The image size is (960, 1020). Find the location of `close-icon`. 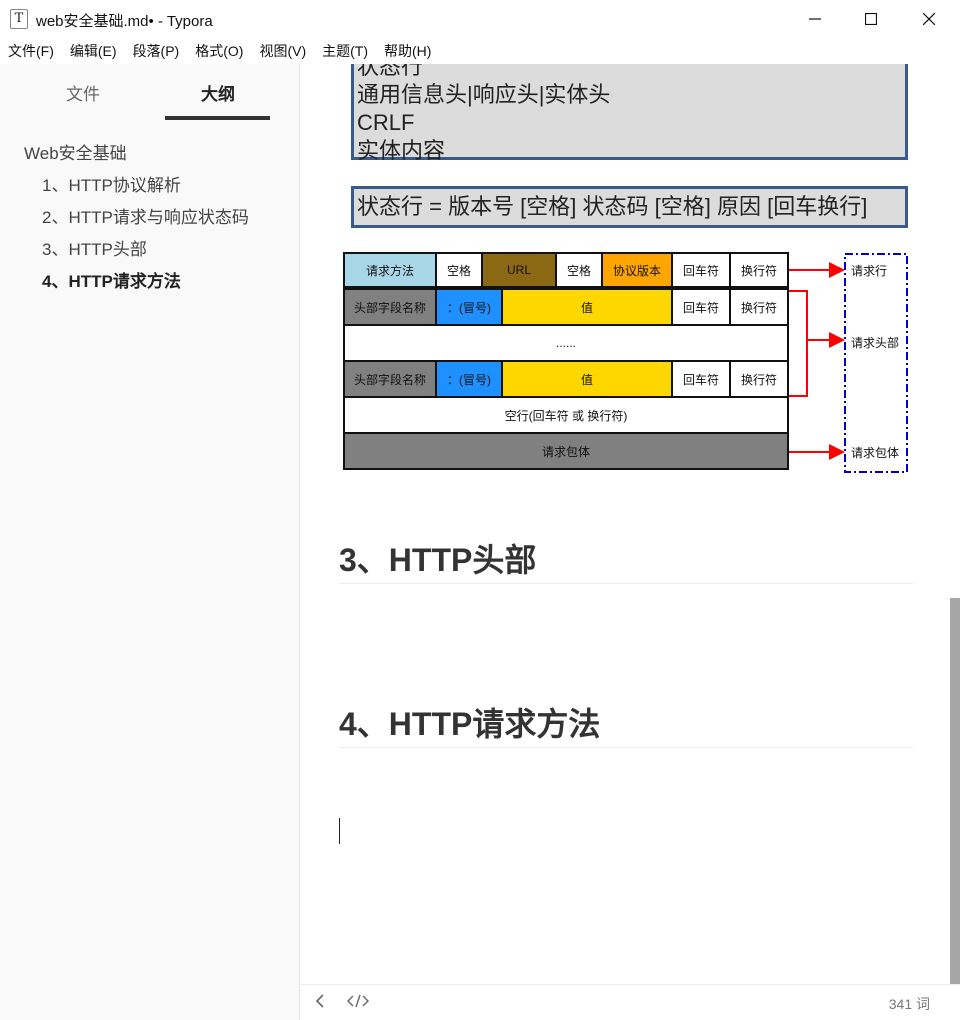

close-icon is located at coordinates (929, 19).